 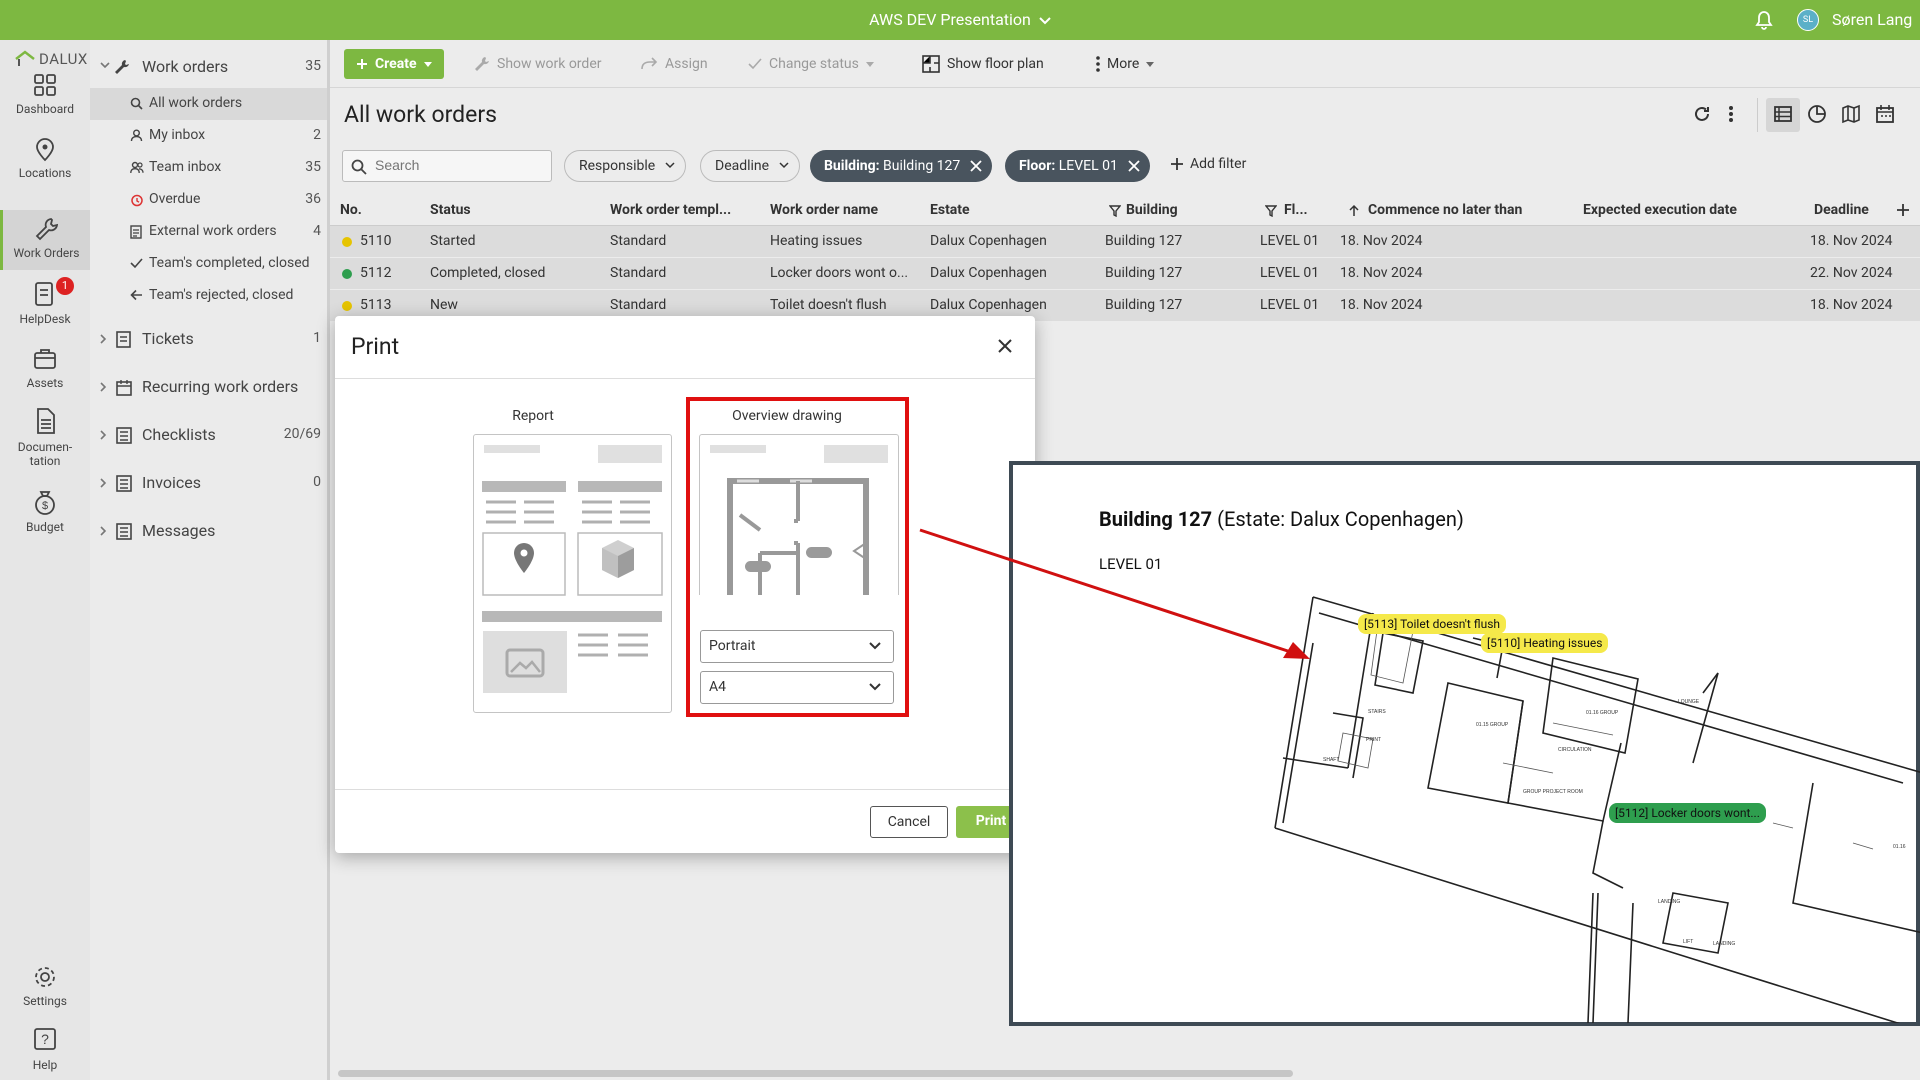 What do you see at coordinates (572, 573) in the screenshot?
I see `report-option-card` at bounding box center [572, 573].